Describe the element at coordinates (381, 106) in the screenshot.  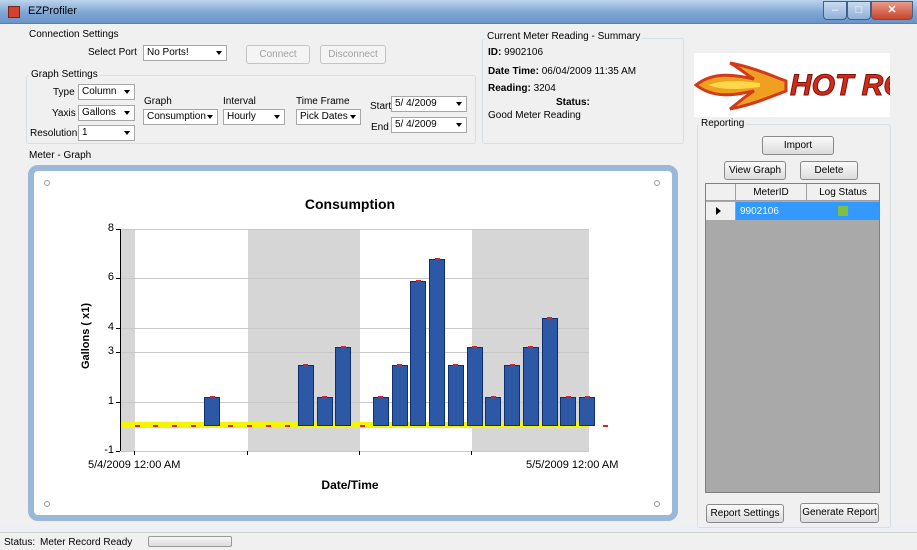
I see `start-label: Start` at that location.